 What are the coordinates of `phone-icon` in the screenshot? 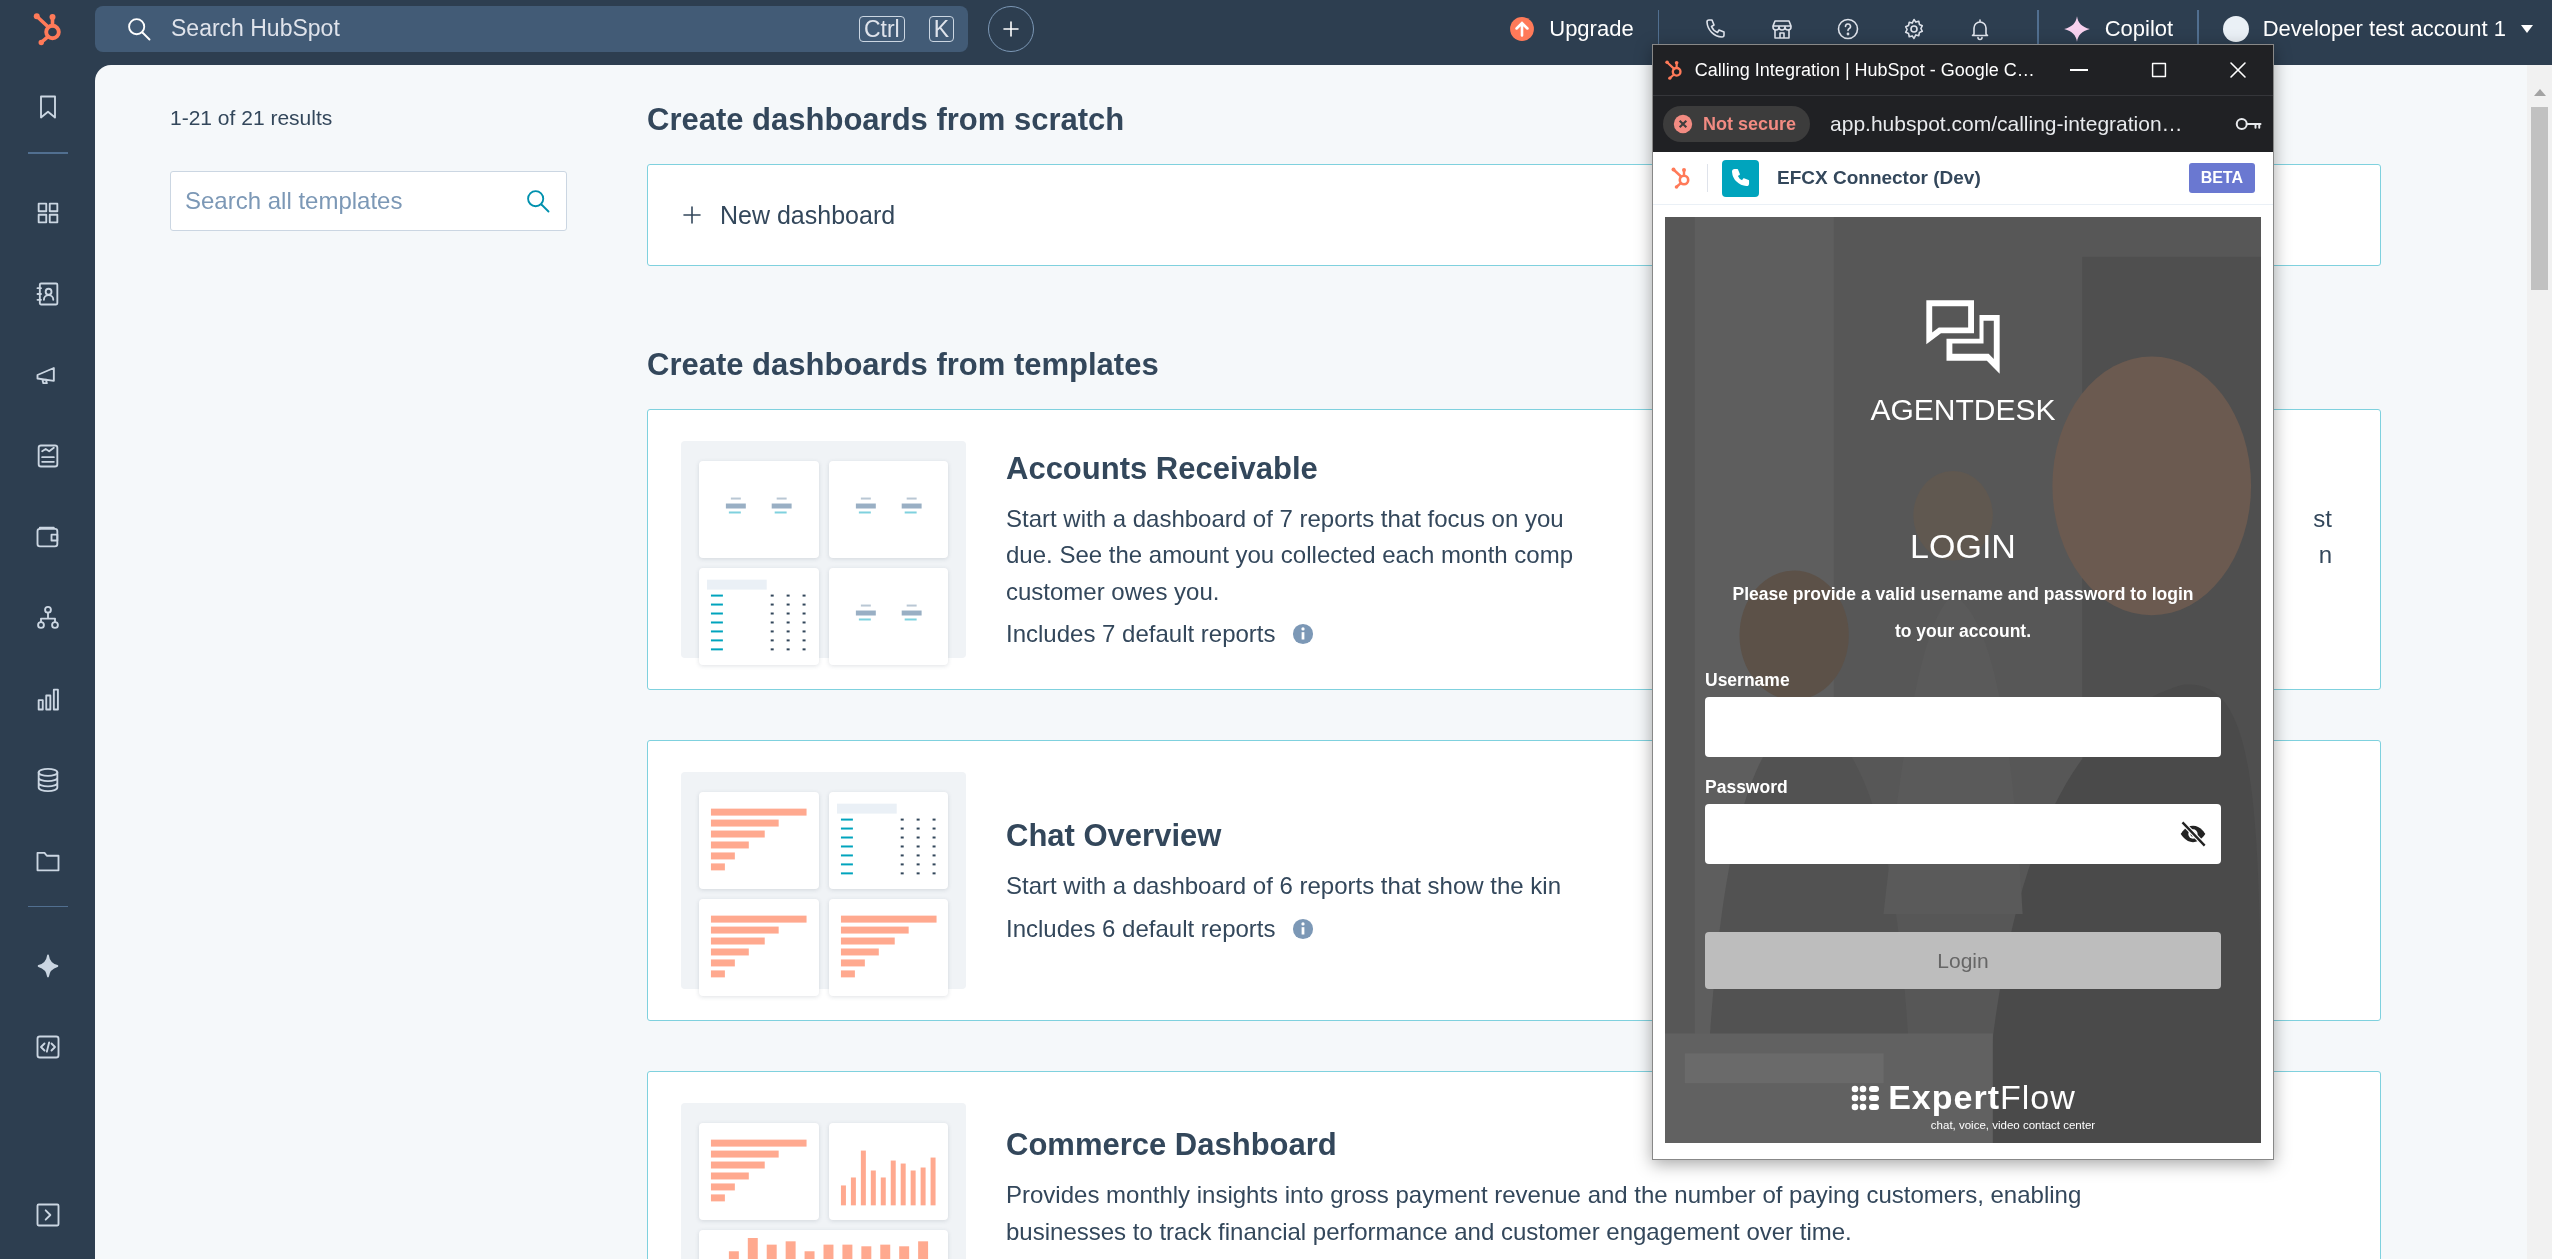 It's located at (1740, 178).